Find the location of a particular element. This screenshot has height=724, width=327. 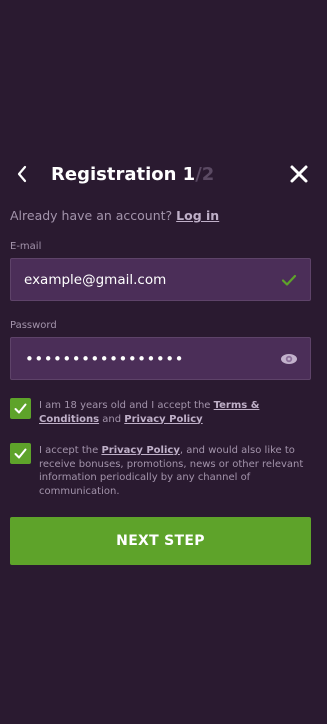

login-prompt: Already have an account? Log in is located at coordinates (114, 215).